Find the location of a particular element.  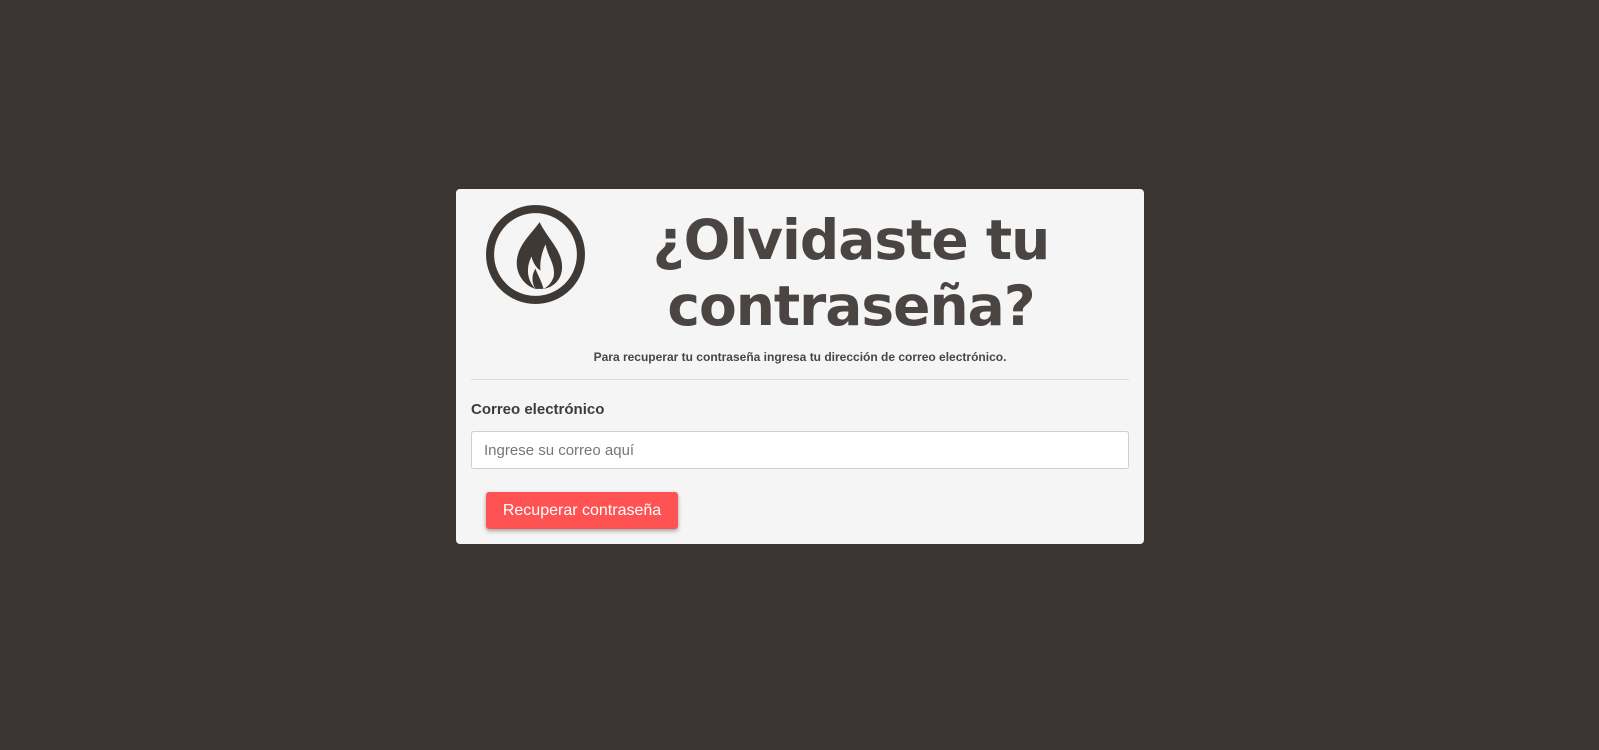

divider is located at coordinates (800, 379).